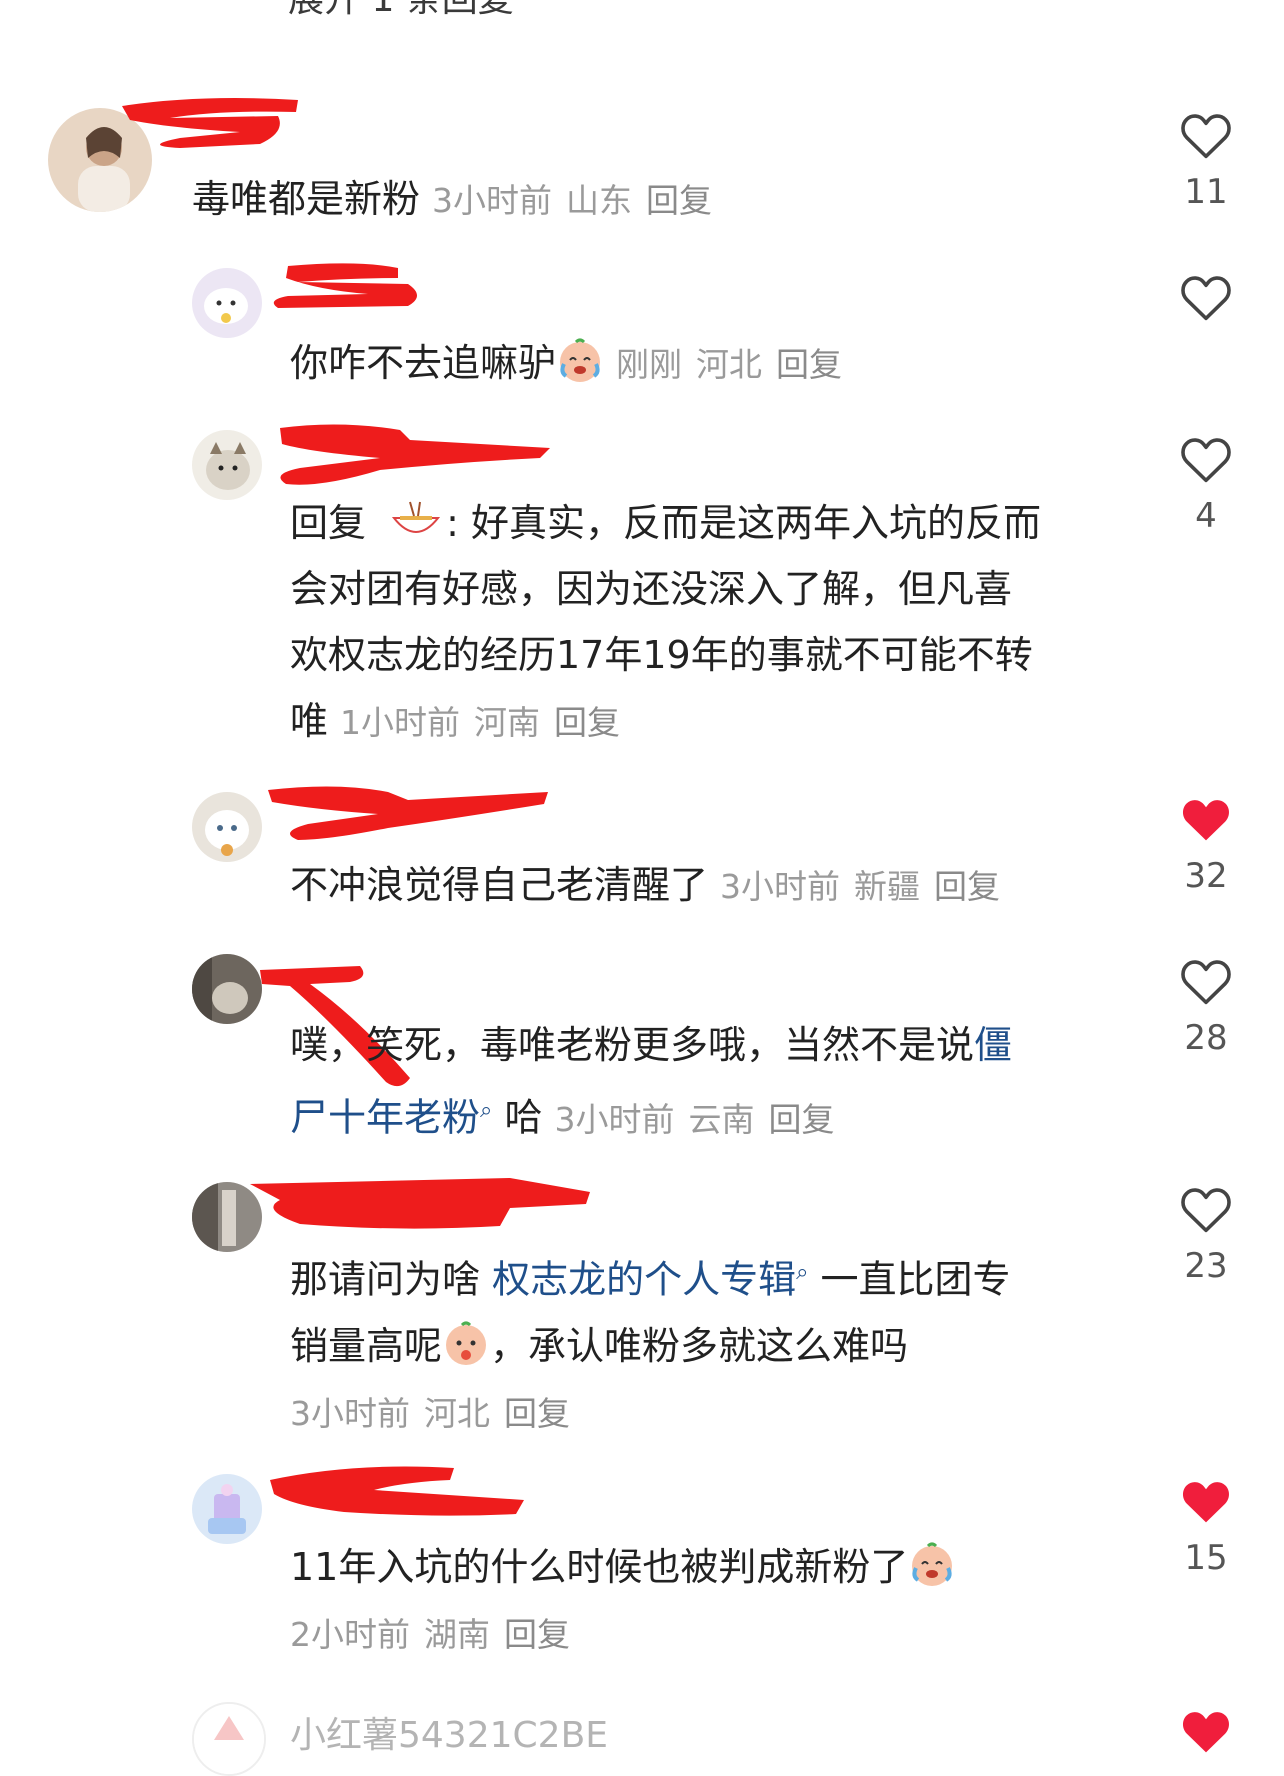 This screenshot has width=1284, height=1776. Describe the element at coordinates (1206, 1007) in the screenshot. I see `like-control: 28` at that location.